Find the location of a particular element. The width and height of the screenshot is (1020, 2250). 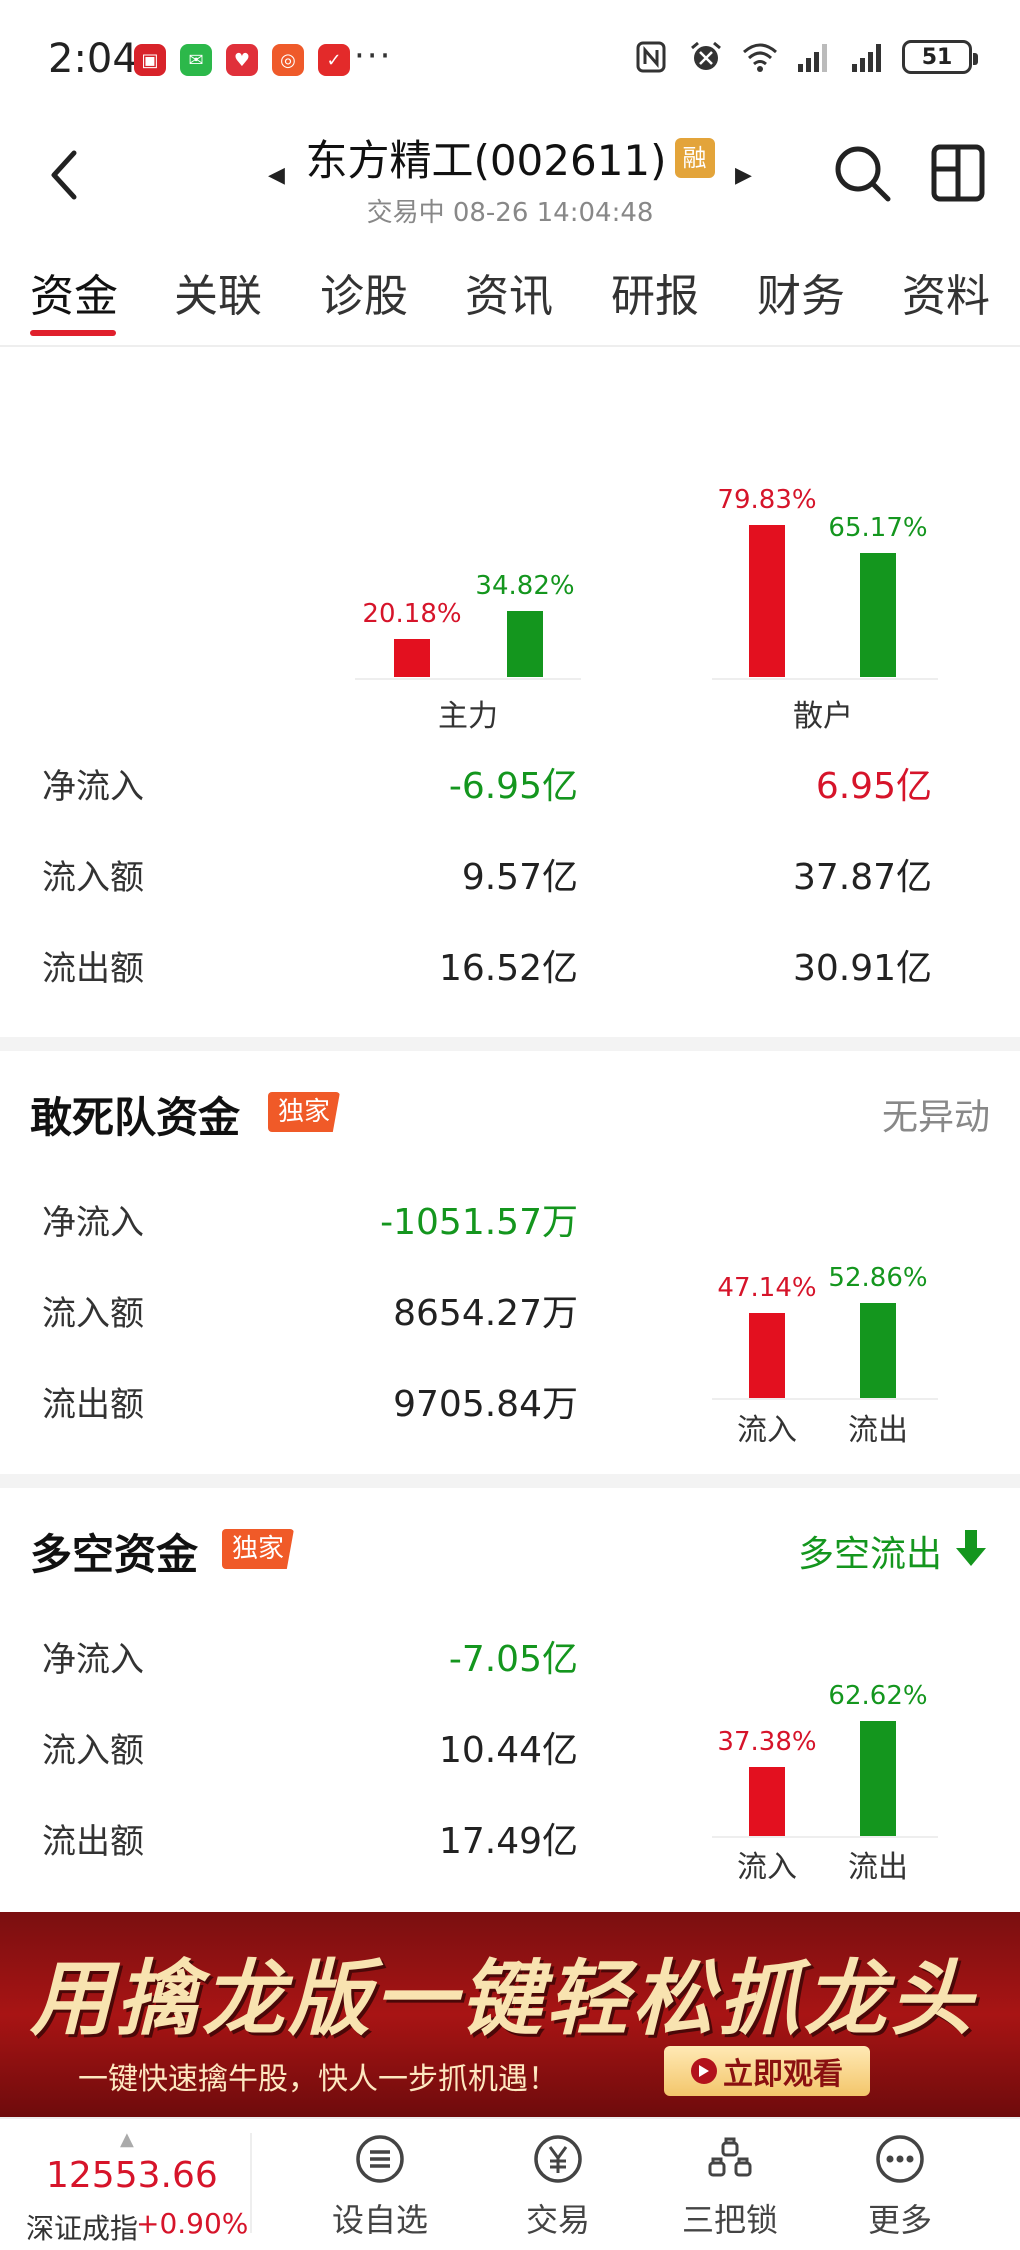

dtd-1-data-label: 52.86% is located at coordinates (878, 1278).